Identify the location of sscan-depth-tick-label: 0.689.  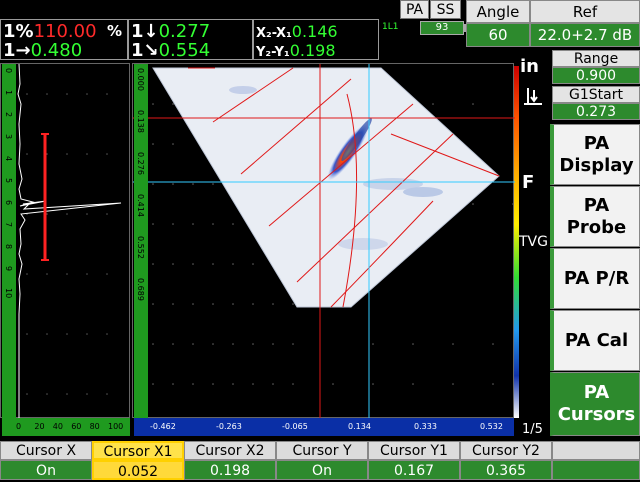
(140, 289).